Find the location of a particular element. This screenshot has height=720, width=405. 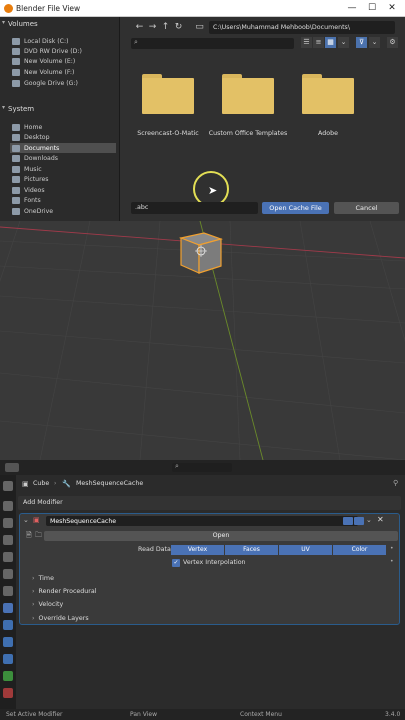

filter-dropdown: ⌄ is located at coordinates (374, 42).